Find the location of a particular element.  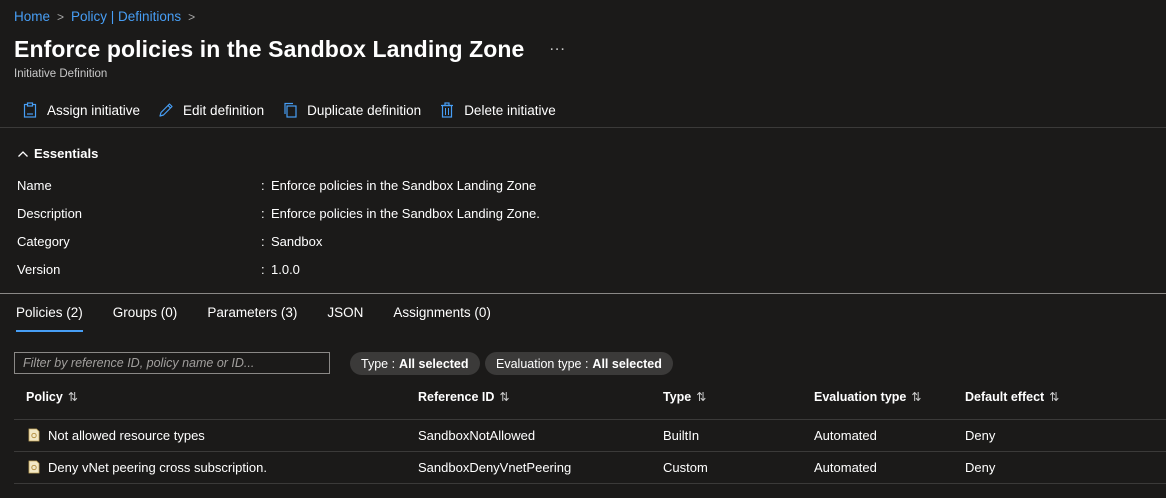

column-header-label: Type is located at coordinates (677, 397).